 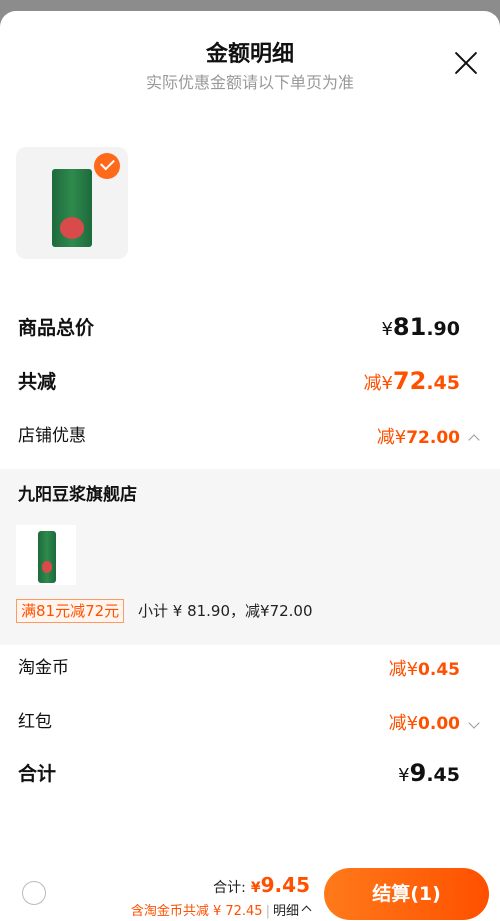 What do you see at coordinates (411, 381) in the screenshot?
I see `total-discount-value: 减¥72.45` at bounding box center [411, 381].